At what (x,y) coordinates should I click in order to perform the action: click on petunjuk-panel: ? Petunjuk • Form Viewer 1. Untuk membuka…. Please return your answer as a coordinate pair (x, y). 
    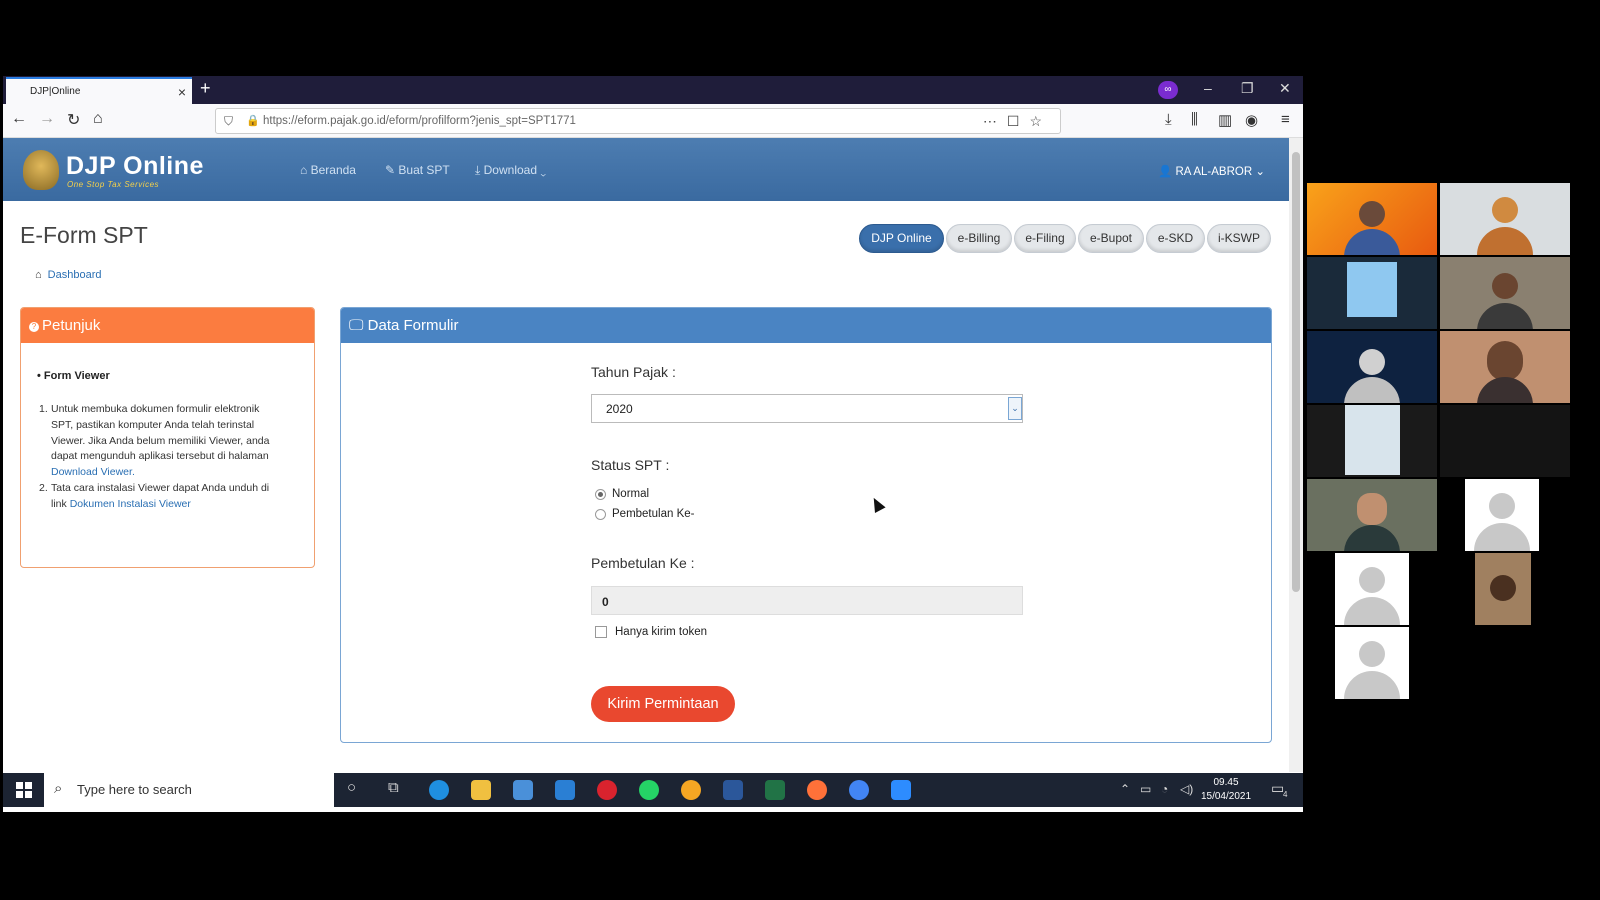
    Looking at the image, I should click on (167, 437).